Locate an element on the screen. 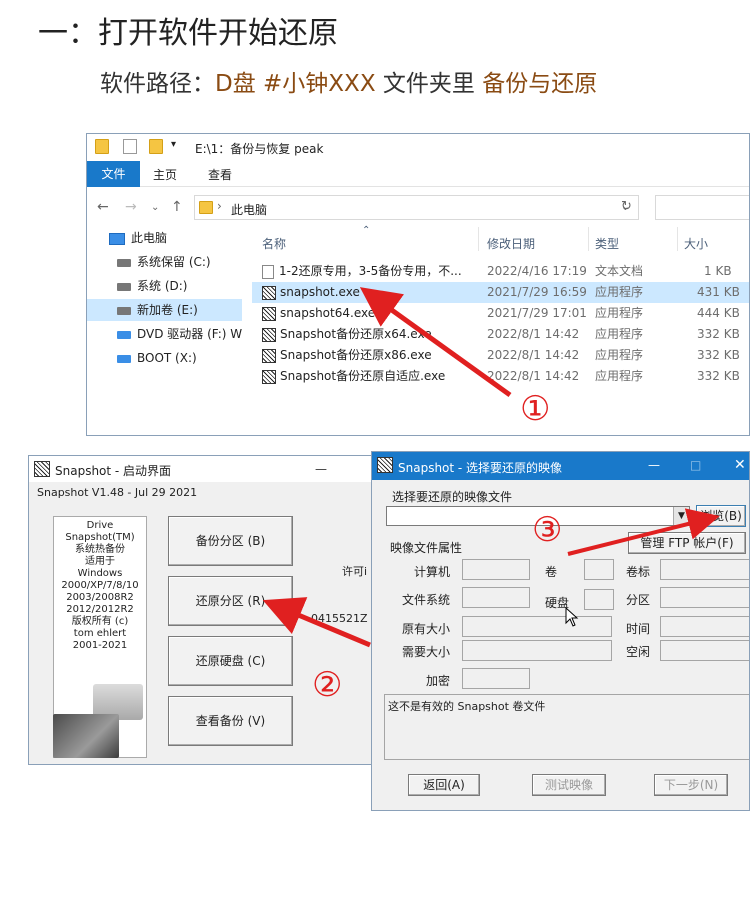 The width and height of the screenshot is (750, 913). step-marker-2: ② is located at coordinates (327, 685).